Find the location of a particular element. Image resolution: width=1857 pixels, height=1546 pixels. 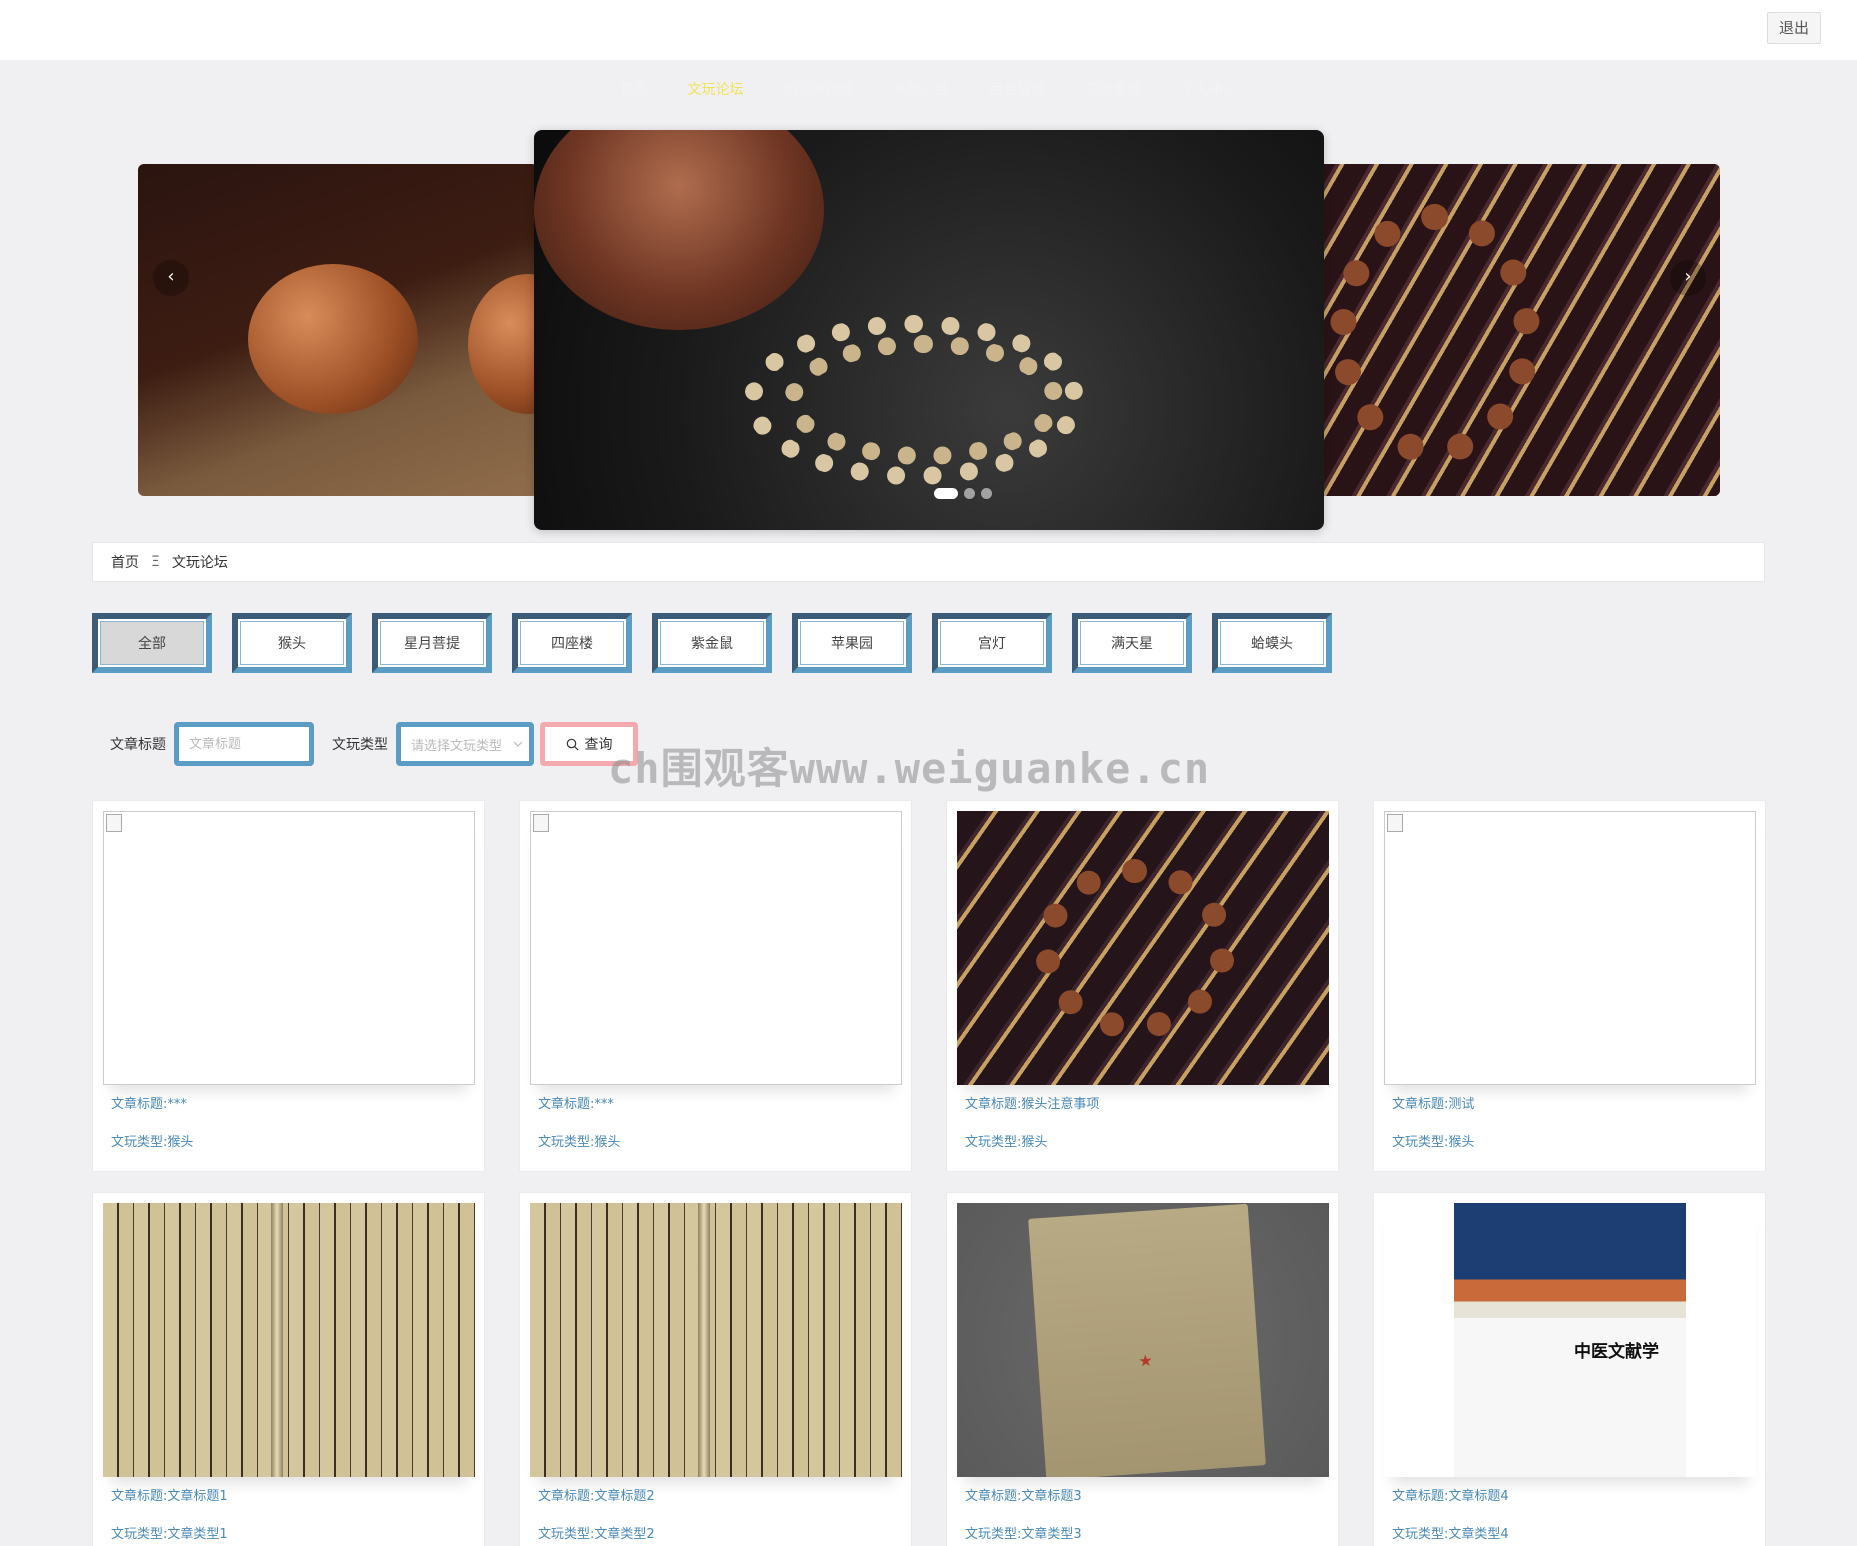

category-sizuolou: 四座楼 is located at coordinates (572, 643).